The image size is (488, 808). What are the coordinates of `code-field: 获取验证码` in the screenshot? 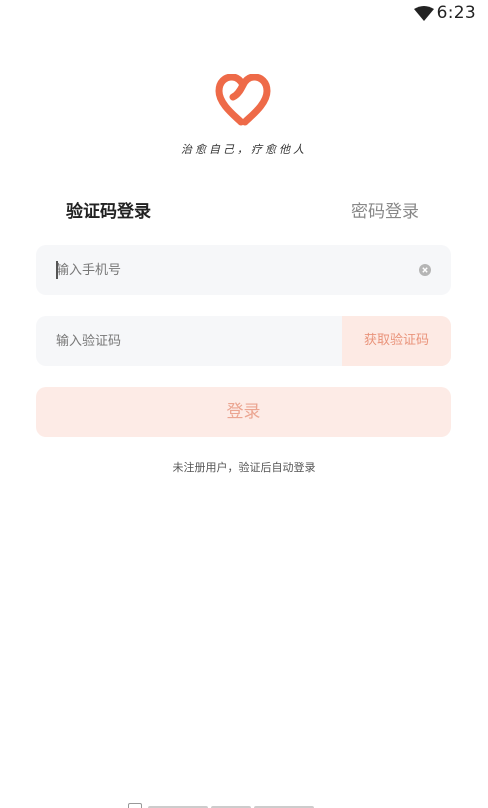 It's located at (243, 341).